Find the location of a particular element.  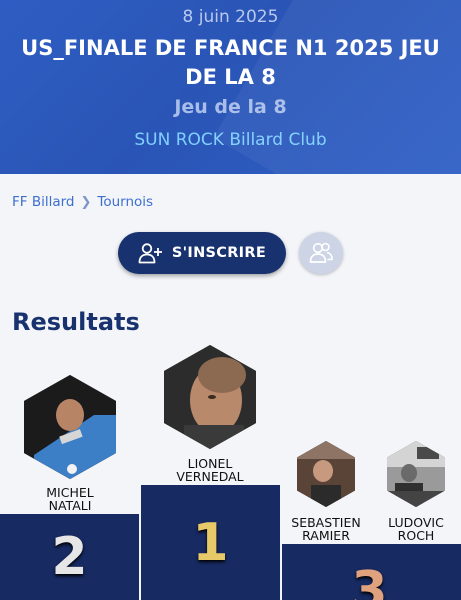

breadcrumb: FF Billard ❯ Tournois is located at coordinates (82, 202).